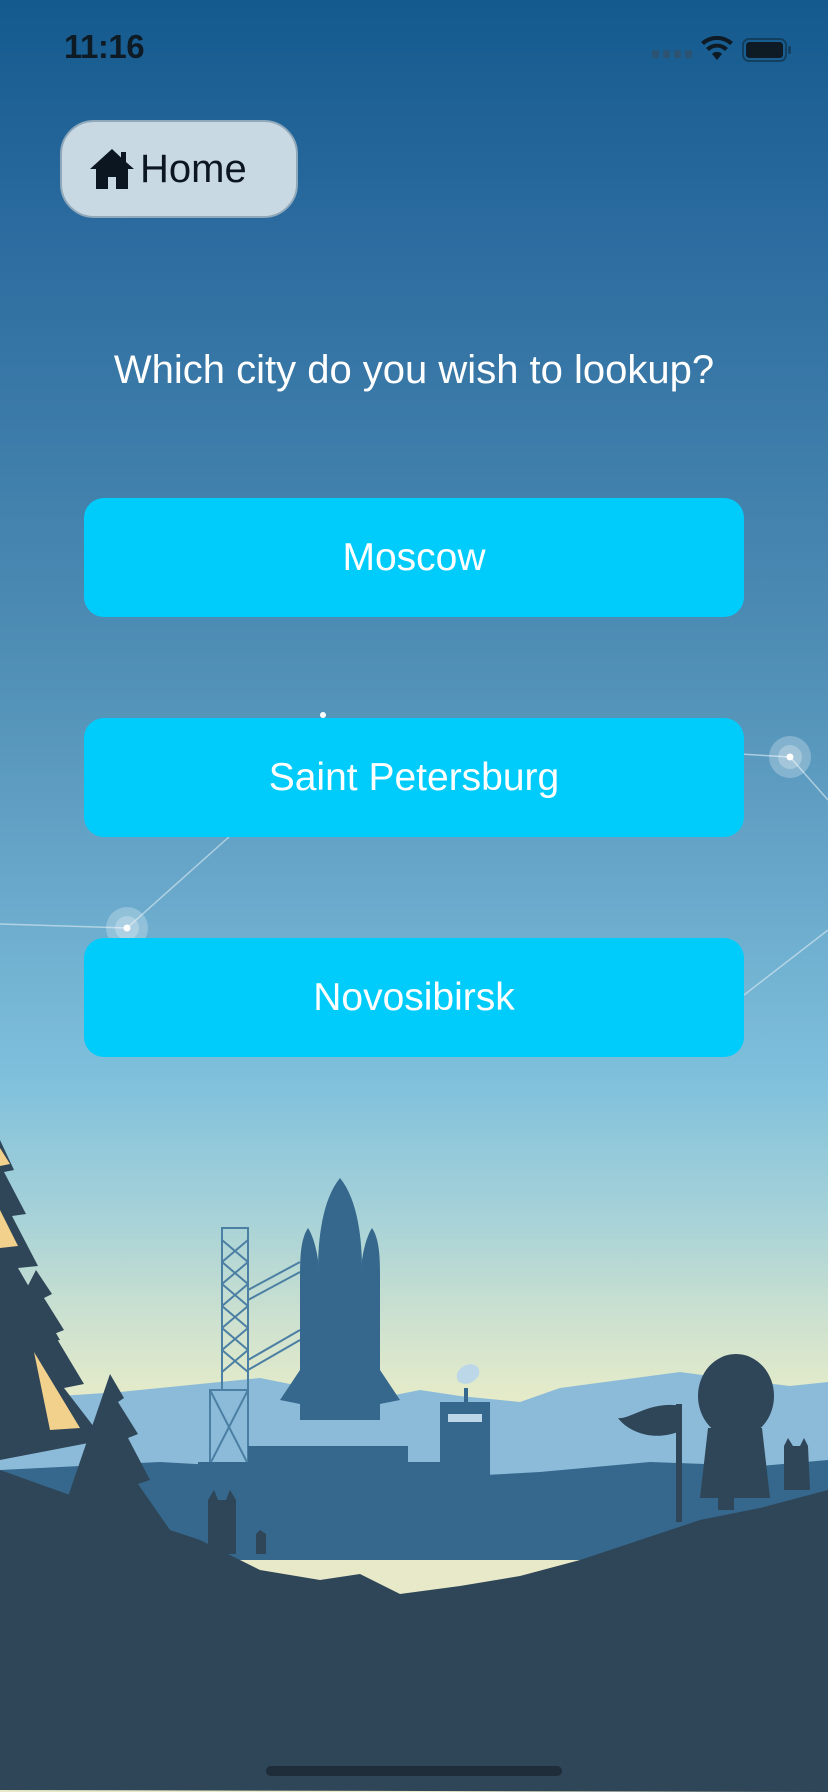 Image resolution: width=828 pixels, height=1792 pixels. I want to click on city-button-moscow: Moscow, so click(414, 557).